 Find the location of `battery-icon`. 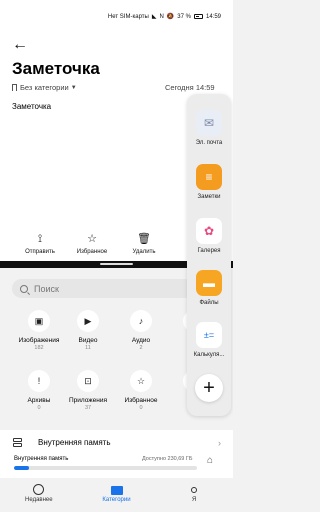

battery-icon is located at coordinates (198, 16).